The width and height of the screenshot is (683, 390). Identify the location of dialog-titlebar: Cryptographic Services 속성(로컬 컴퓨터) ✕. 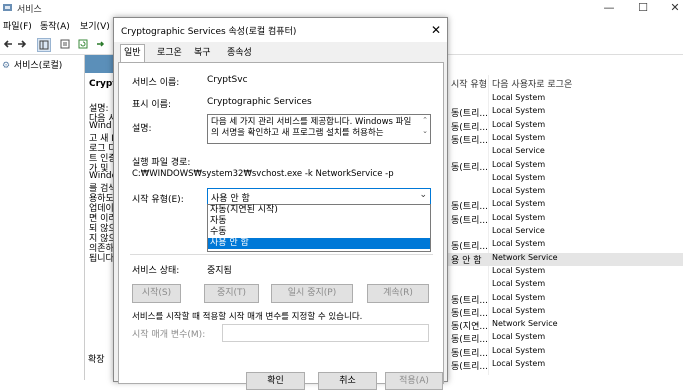
(280, 30).